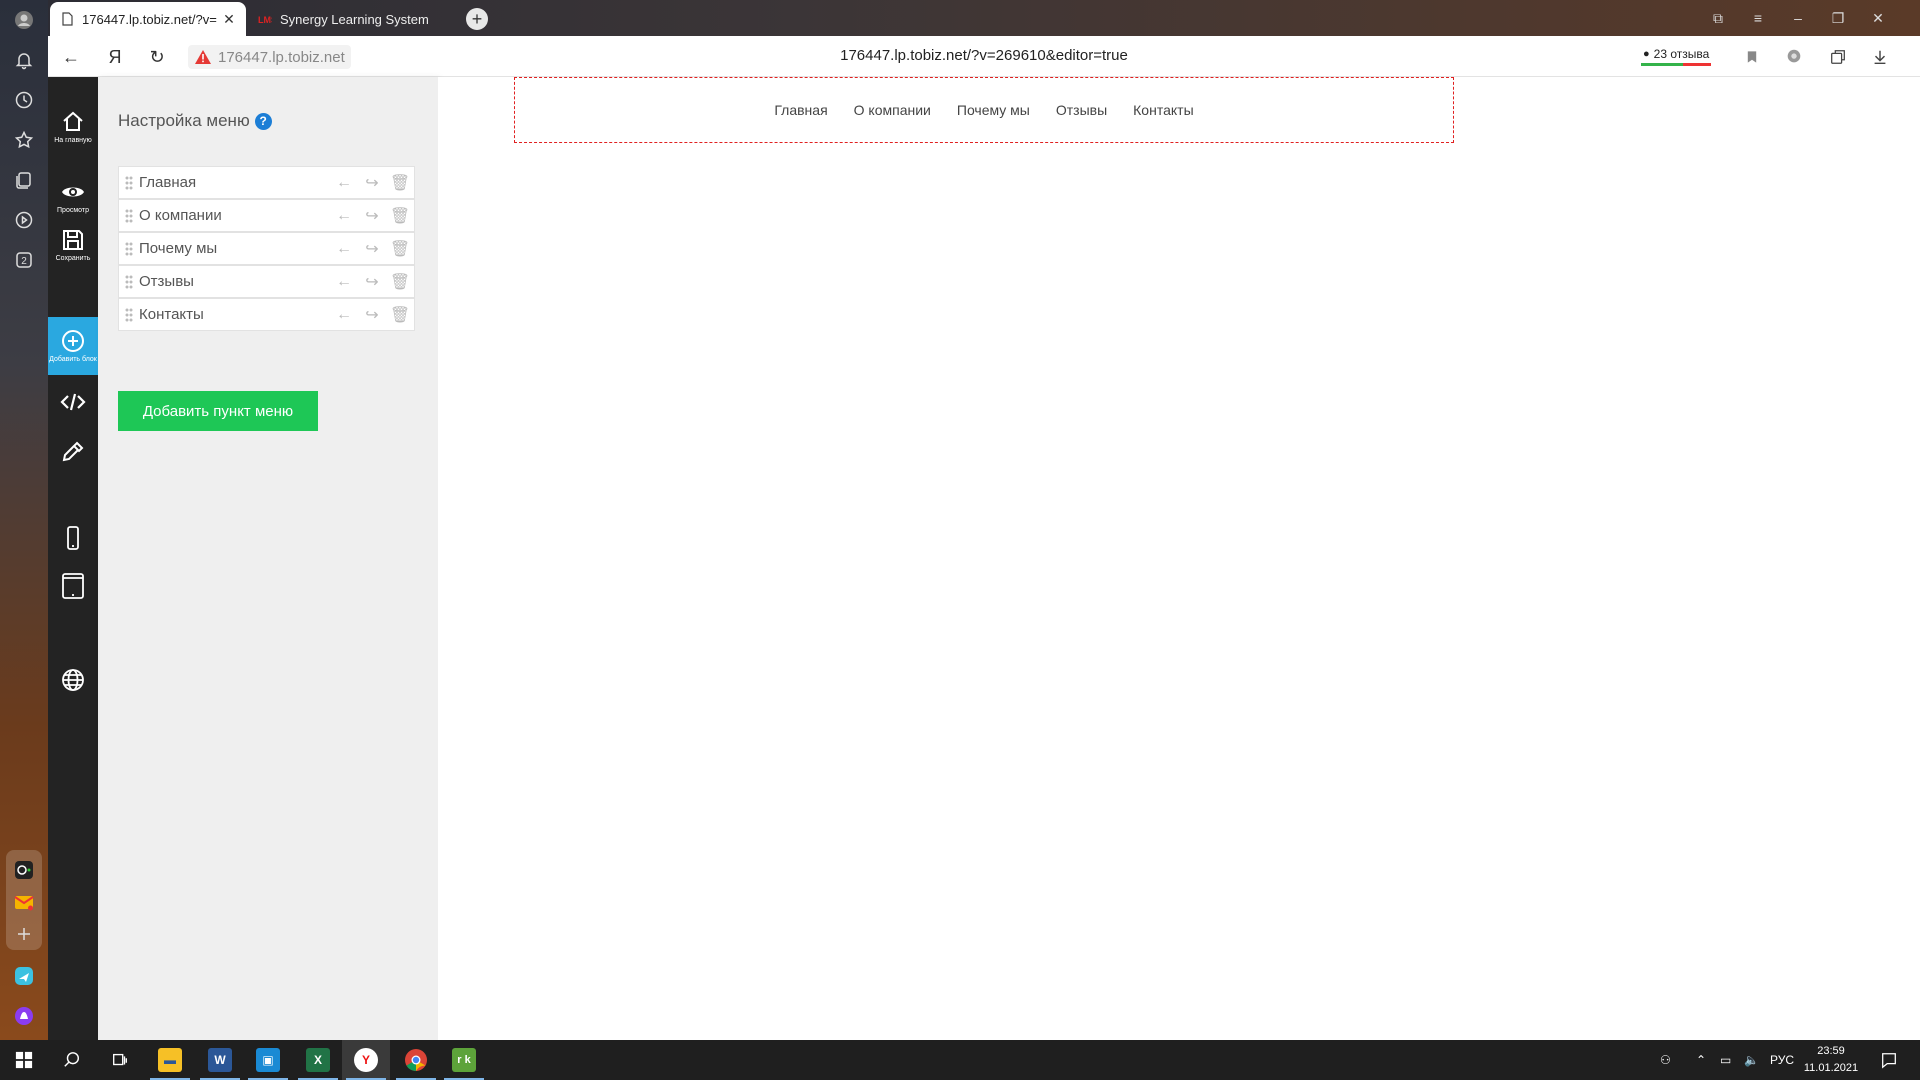  I want to click on menu-item-row: Почему мы ← ↪ 🗑, so click(266, 248).